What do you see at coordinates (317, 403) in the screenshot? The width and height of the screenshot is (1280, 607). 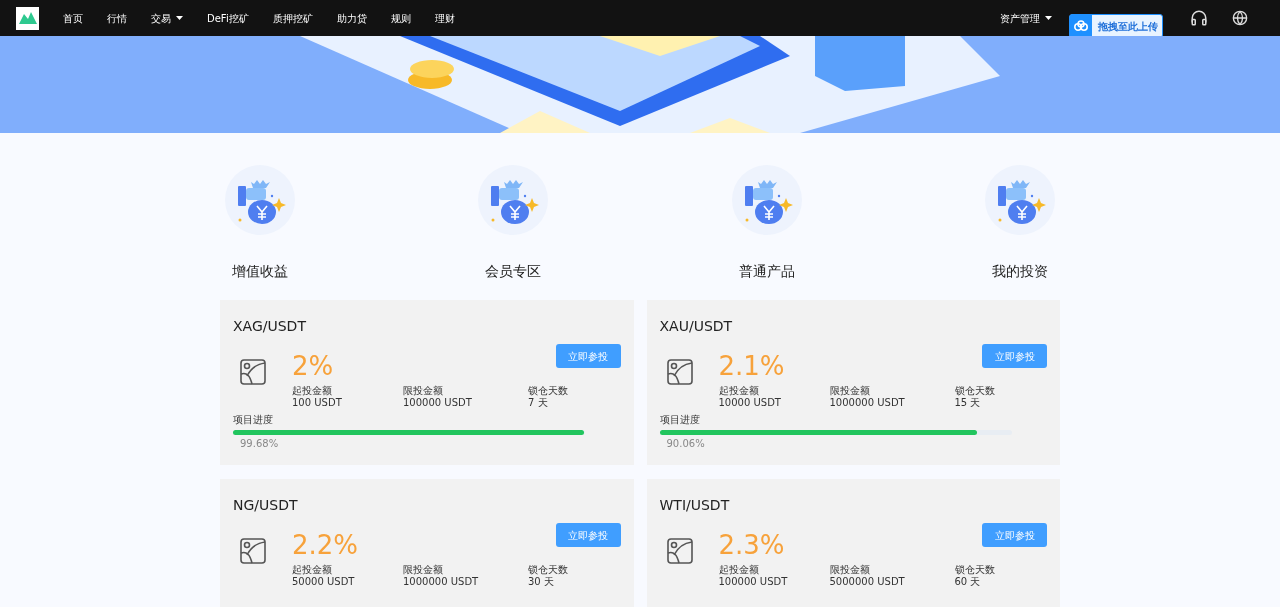 I see `stat-value: 100 USDT` at bounding box center [317, 403].